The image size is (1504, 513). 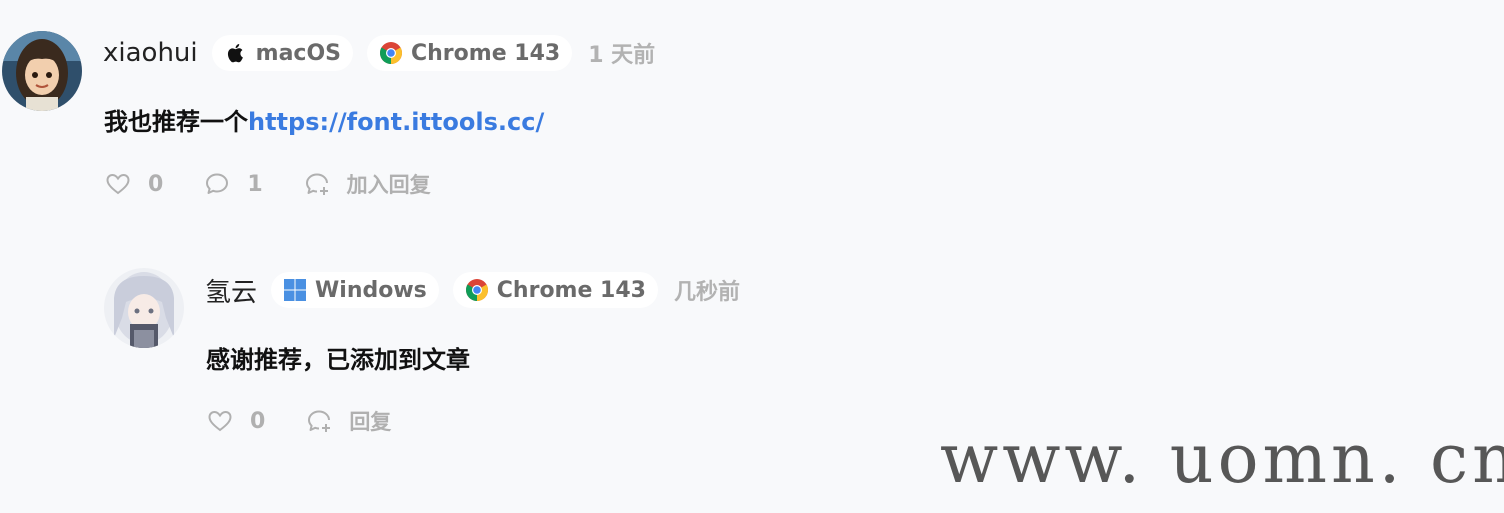 I want to click on comment-actions: 0 1 加入回复, so click(x=287, y=184).